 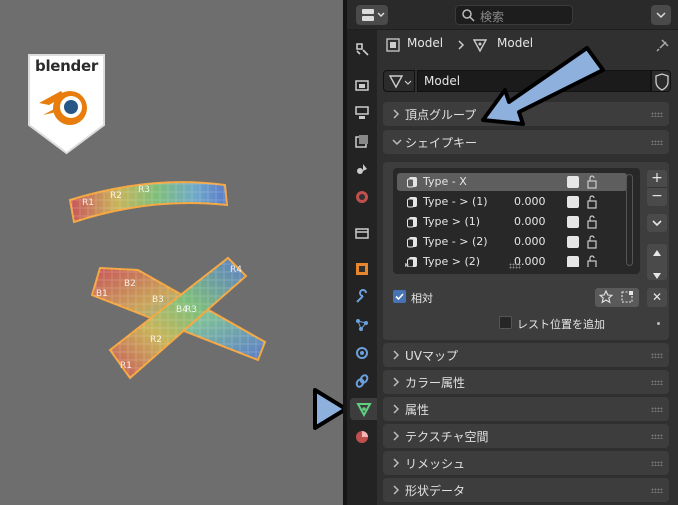 I want to click on panel-shape-keys: シェイプキー, so click(x=526, y=142).